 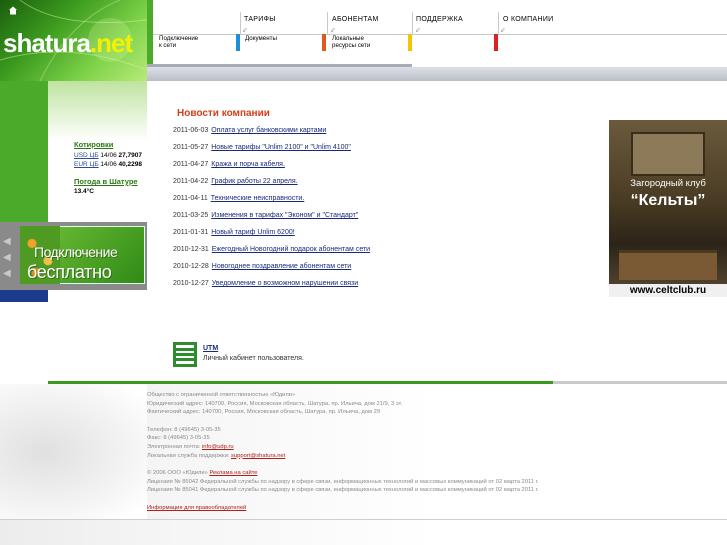 What do you see at coordinates (285, 283) in the screenshot?
I see `news-link: Уведомление о возможном нарушении связи` at bounding box center [285, 283].